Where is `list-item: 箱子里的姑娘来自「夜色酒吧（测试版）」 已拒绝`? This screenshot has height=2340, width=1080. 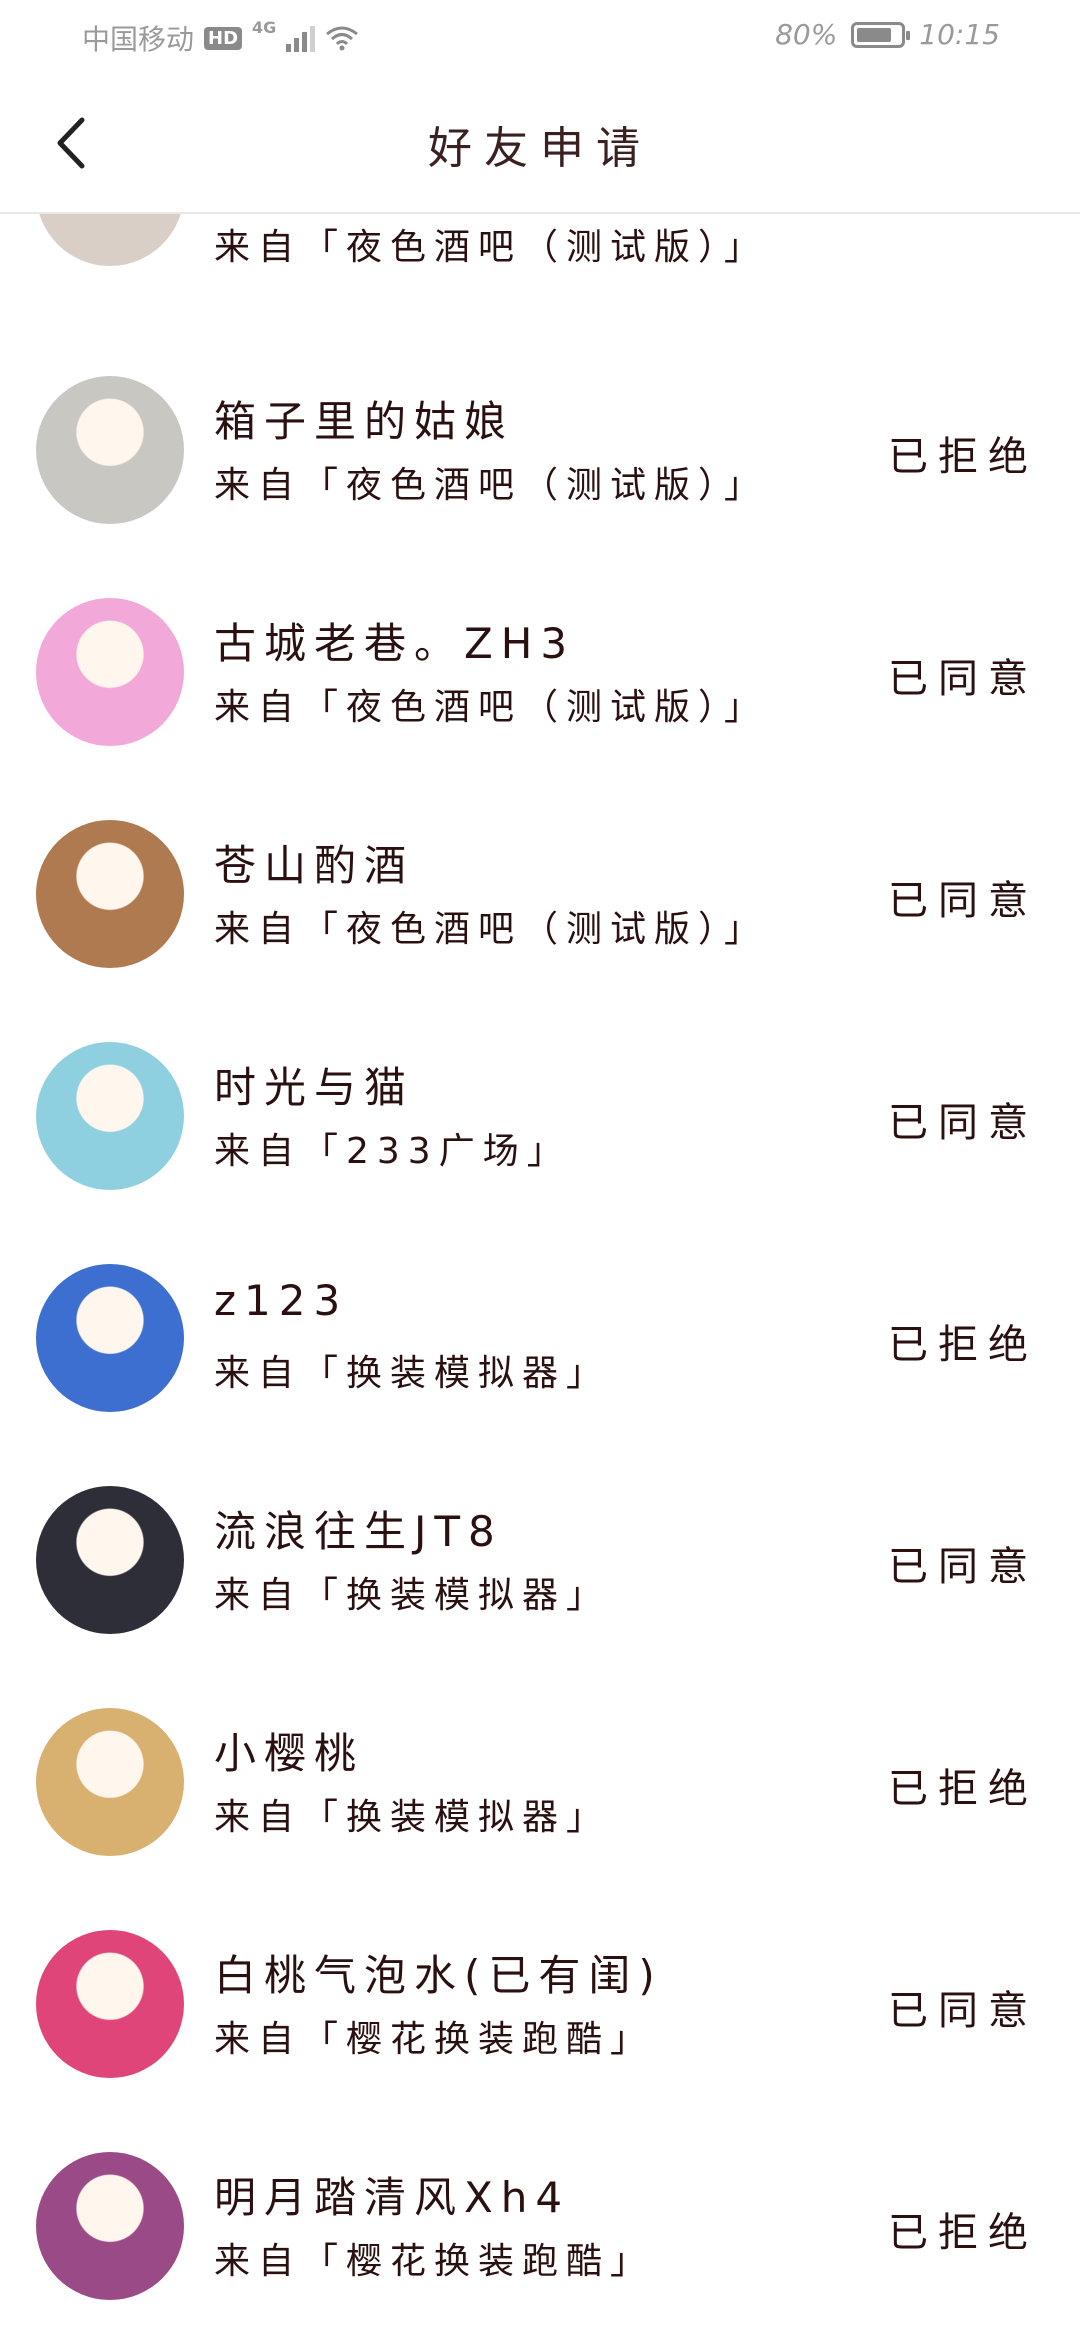 list-item: 箱子里的姑娘来自「夜色酒吧（测试版）」 已拒绝 is located at coordinates (540, 451).